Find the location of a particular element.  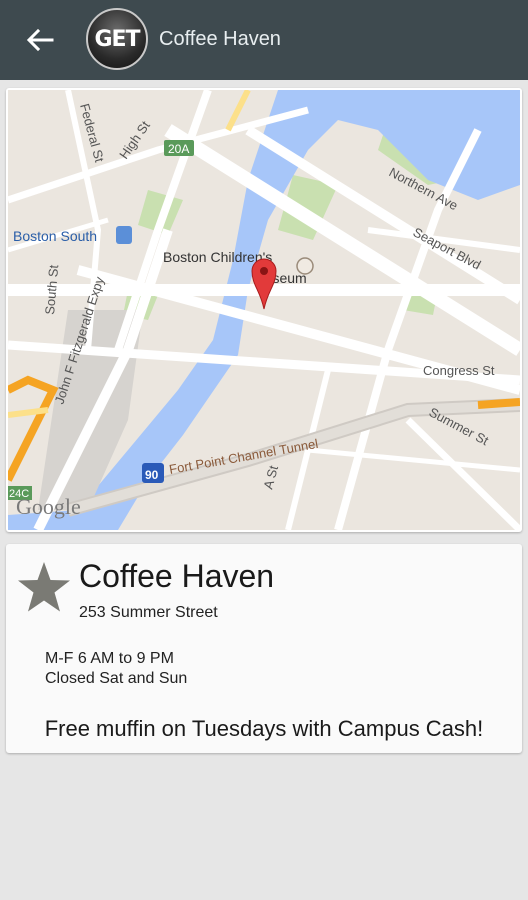

place-address: 253 Summer Street is located at coordinates (148, 612).